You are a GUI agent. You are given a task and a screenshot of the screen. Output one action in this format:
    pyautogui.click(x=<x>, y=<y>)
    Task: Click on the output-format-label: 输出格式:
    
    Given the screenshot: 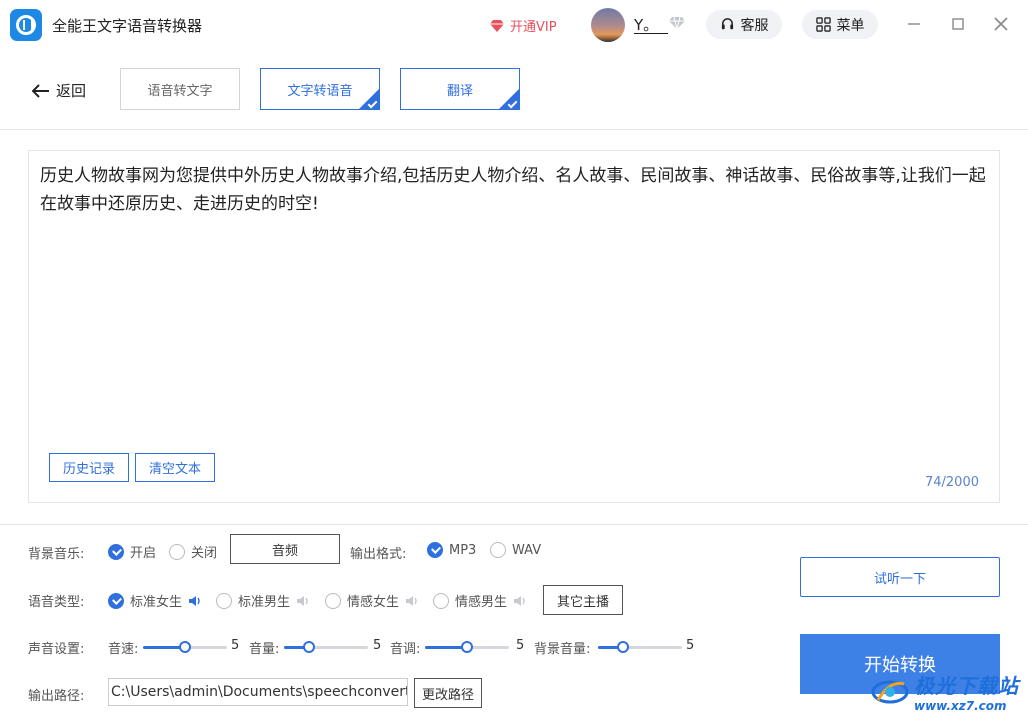 What is the action you would take?
    pyautogui.click(x=378, y=554)
    